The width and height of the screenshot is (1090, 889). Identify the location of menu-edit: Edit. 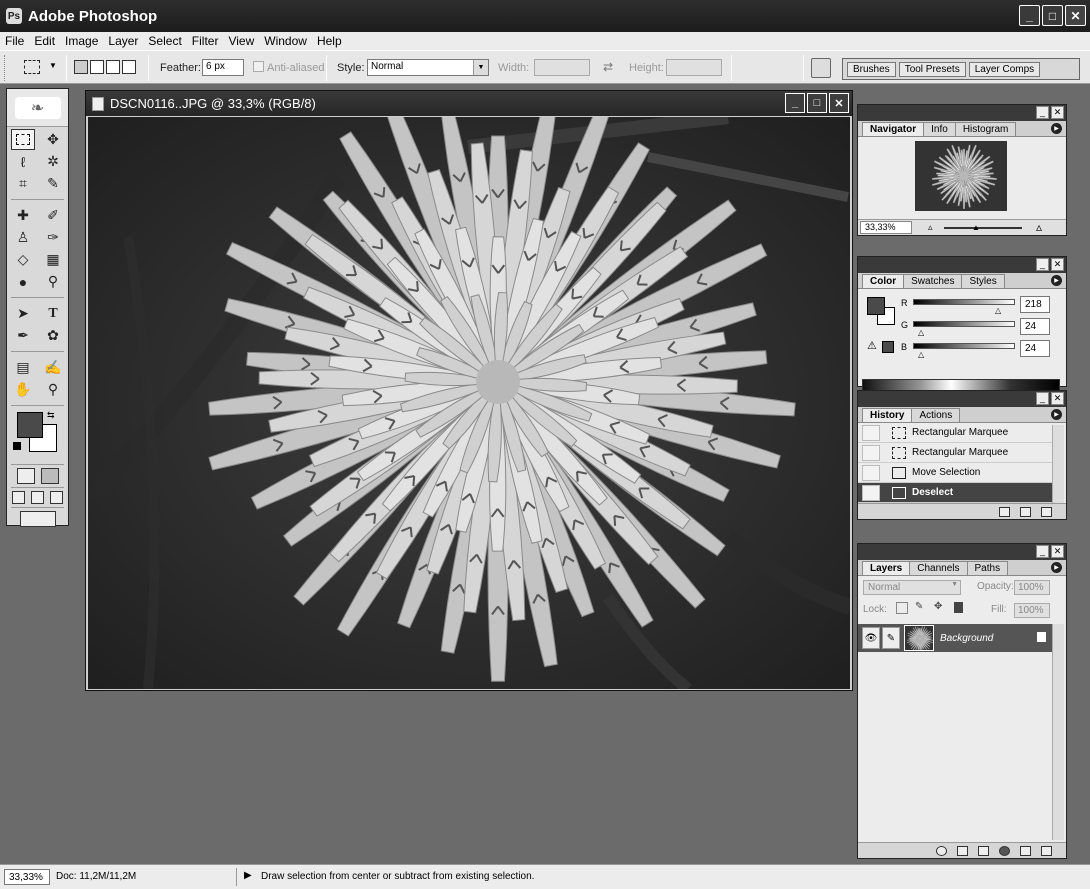
(44, 41).